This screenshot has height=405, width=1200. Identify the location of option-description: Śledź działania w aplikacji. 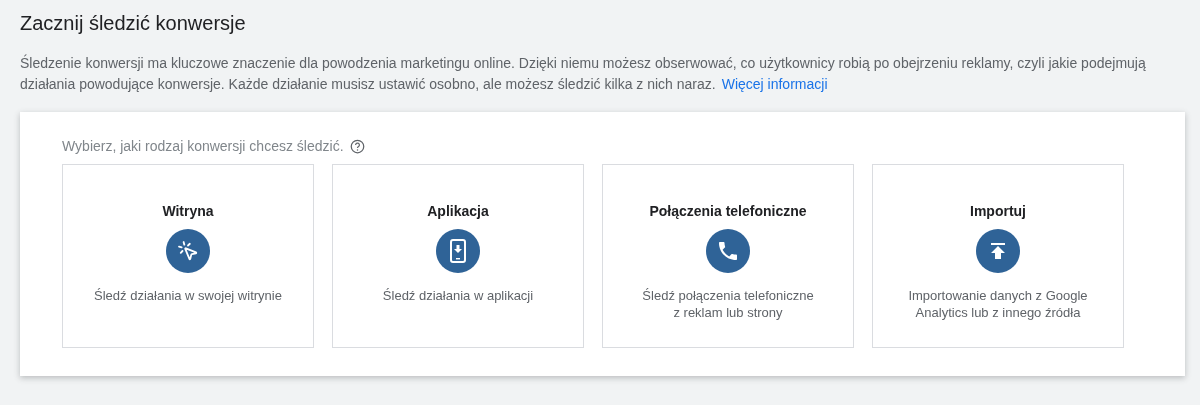
(458, 295).